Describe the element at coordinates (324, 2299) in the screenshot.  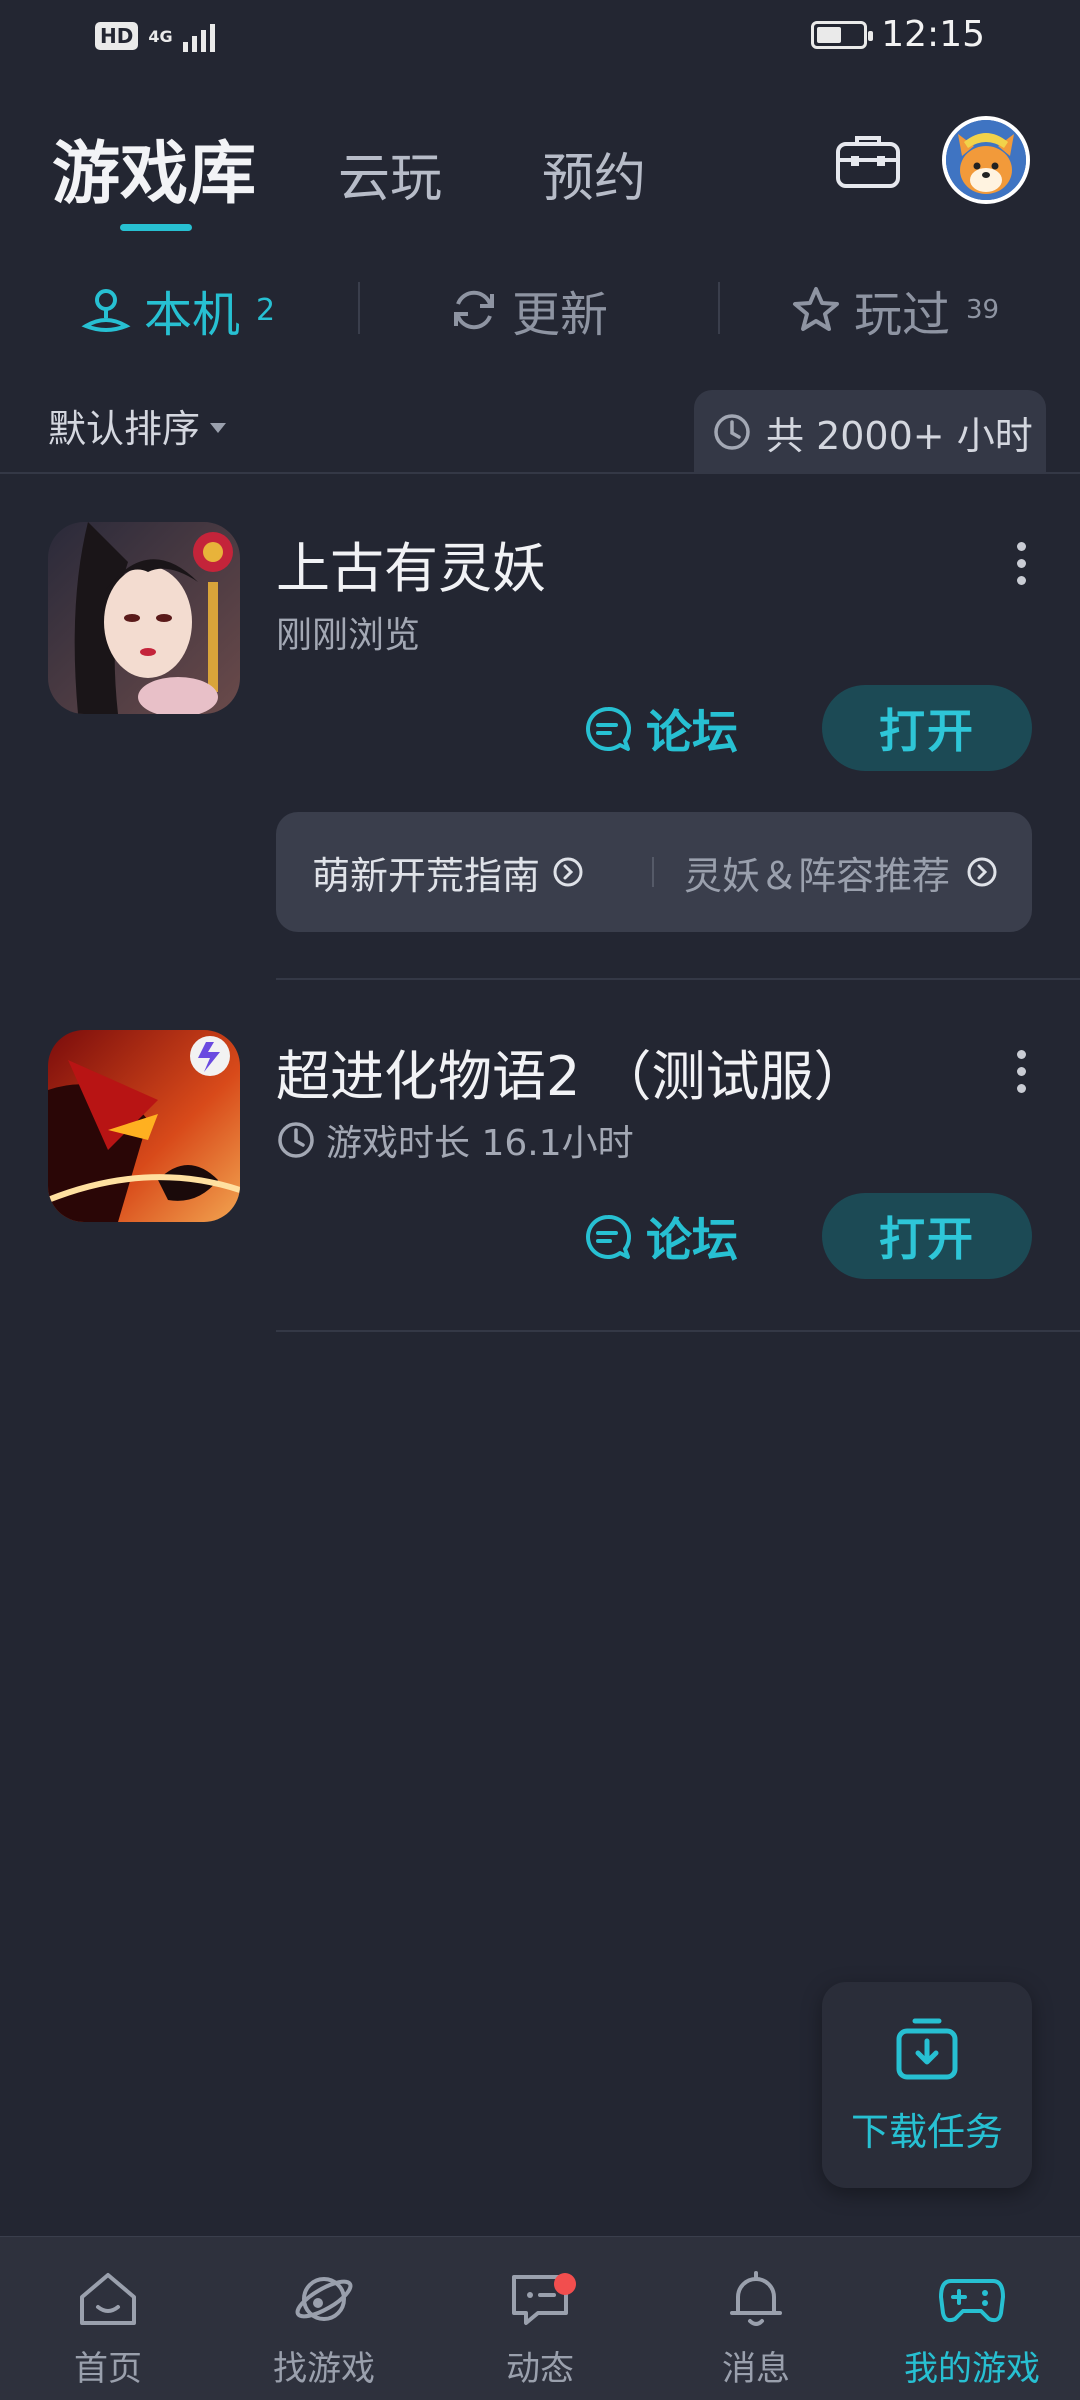
I see `planet-icon` at that location.